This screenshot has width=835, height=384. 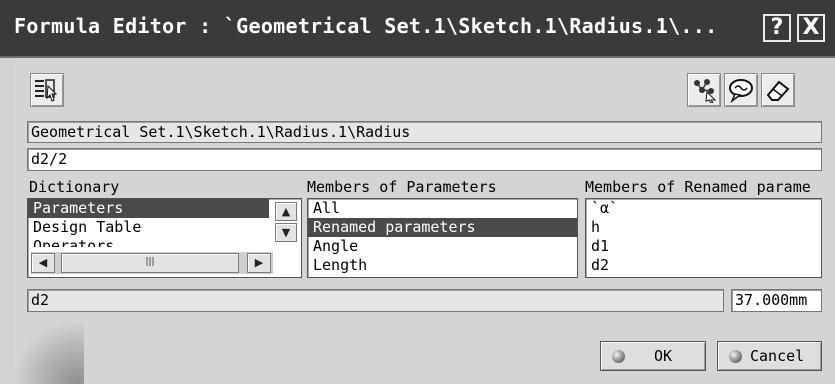 What do you see at coordinates (698, 187) in the screenshot?
I see `renamed-members-header: Members of Renamed parame` at bounding box center [698, 187].